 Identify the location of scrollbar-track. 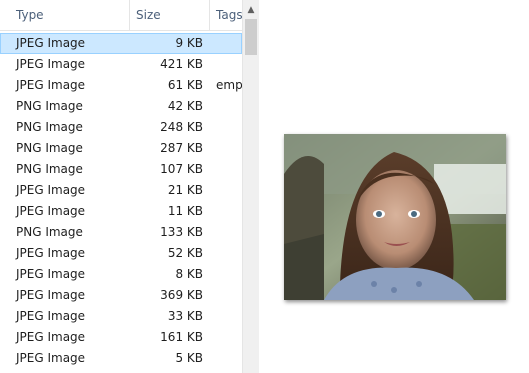
(251, 215).